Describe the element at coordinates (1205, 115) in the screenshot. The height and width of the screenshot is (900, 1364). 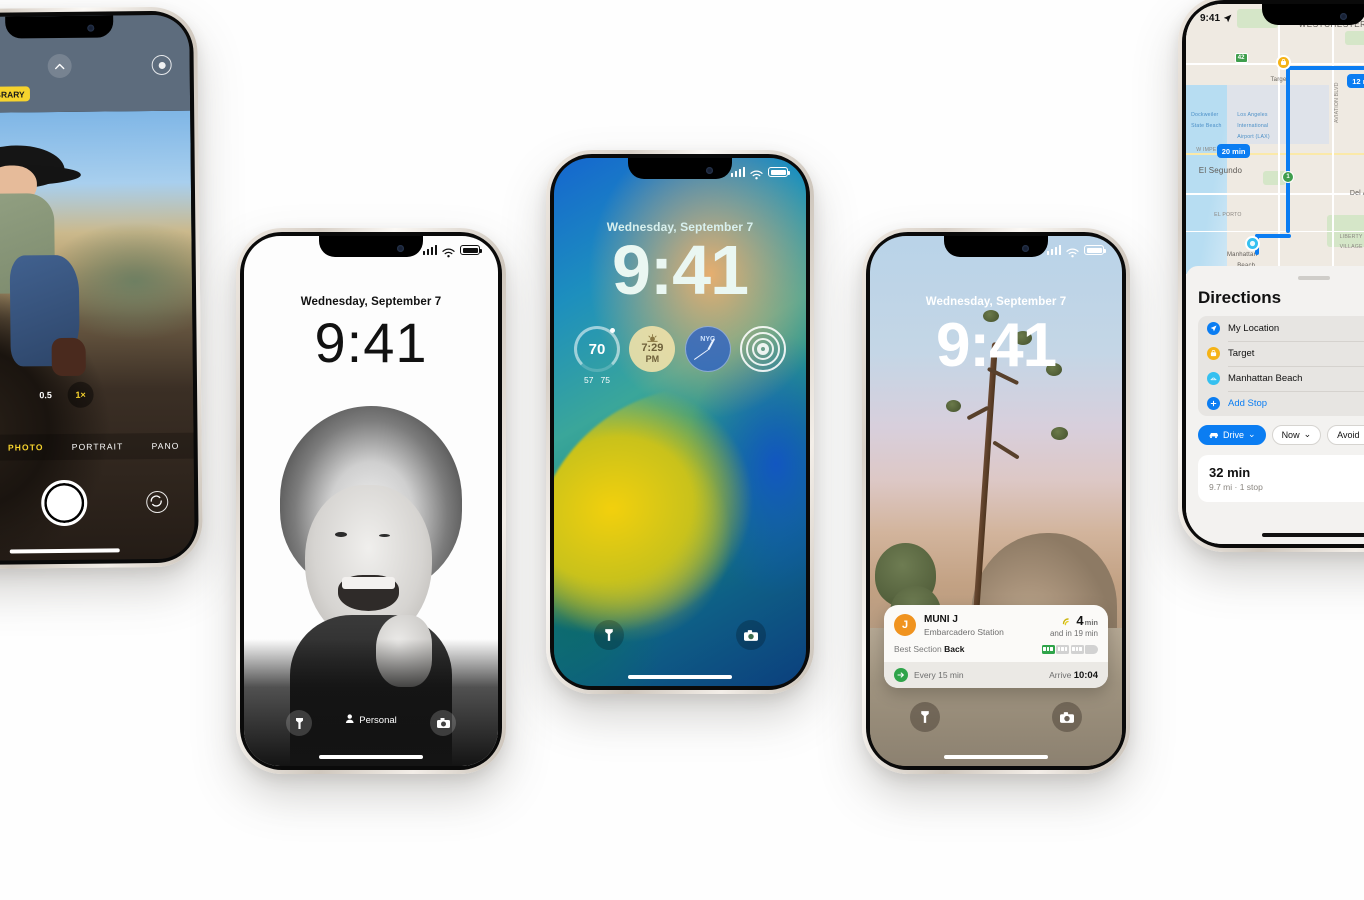
I see `map-label: Dockweiler` at that location.